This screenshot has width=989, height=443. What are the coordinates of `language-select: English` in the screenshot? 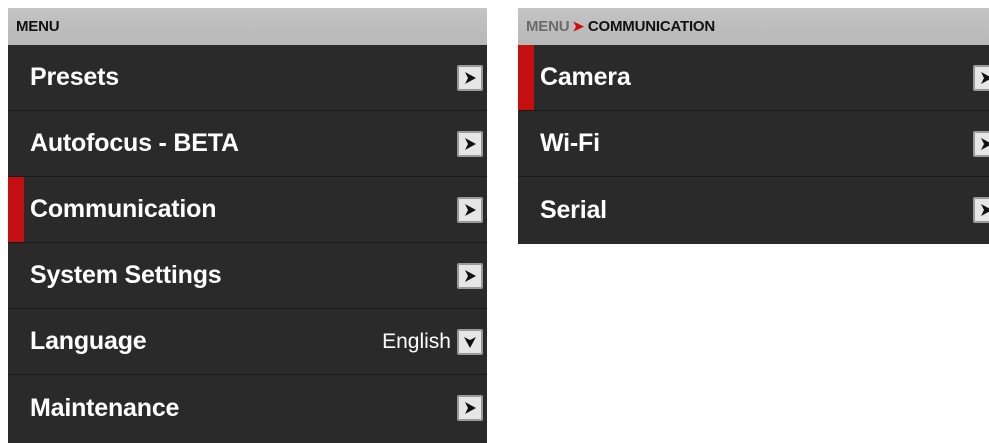 It's located at (432, 341).